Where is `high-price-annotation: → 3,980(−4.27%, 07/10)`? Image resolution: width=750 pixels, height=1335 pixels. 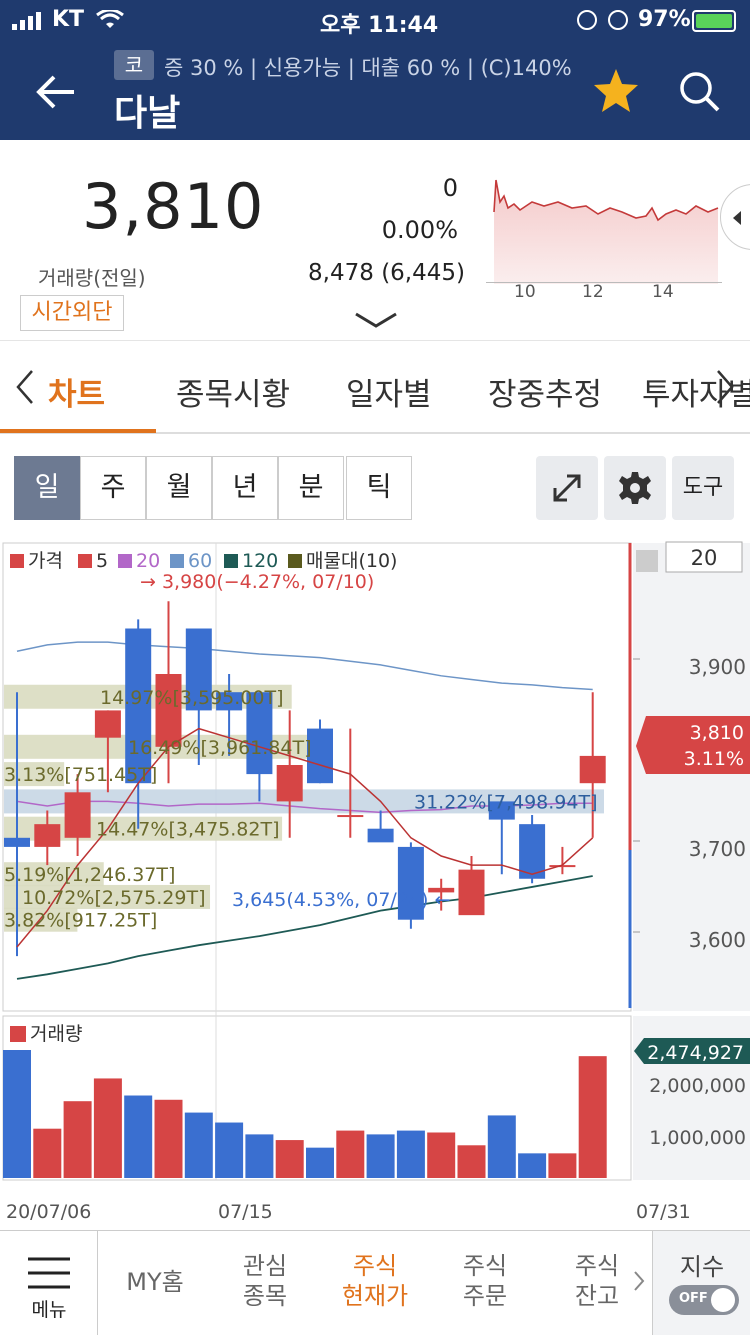
high-price-annotation: → 3,980(−4.27%, 07/10) is located at coordinates (257, 582).